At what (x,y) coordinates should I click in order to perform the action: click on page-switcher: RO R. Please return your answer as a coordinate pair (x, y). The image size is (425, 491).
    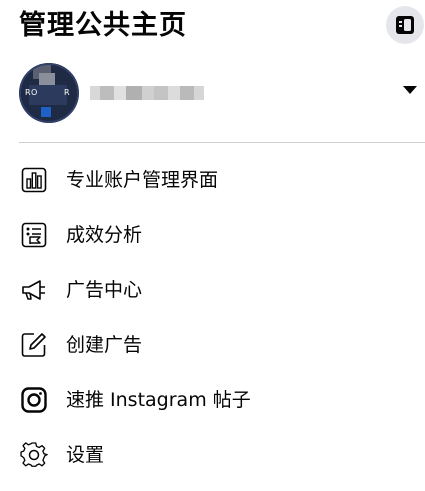
    Looking at the image, I should click on (212, 93).